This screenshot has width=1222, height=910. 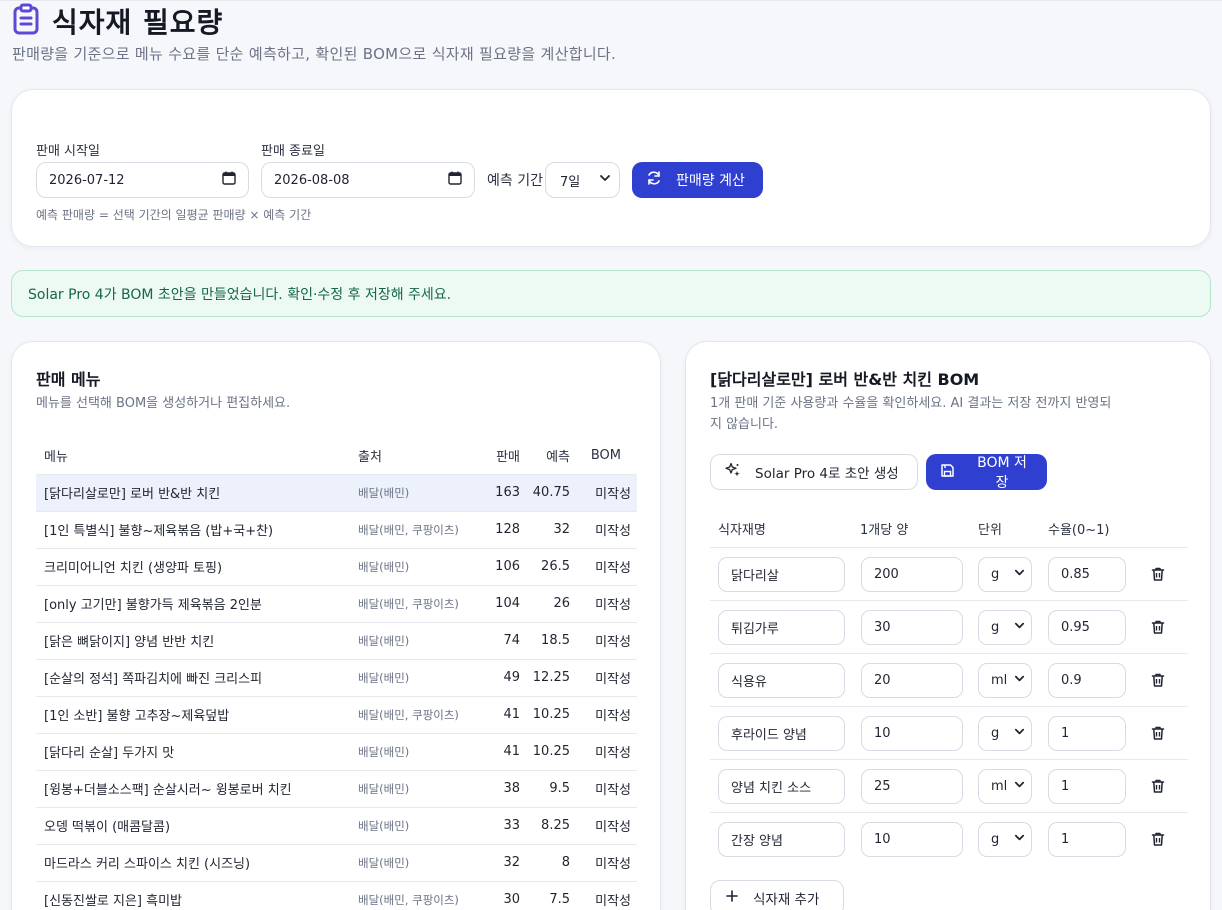 What do you see at coordinates (882, 627) in the screenshot?
I see `quantity-value: 30` at bounding box center [882, 627].